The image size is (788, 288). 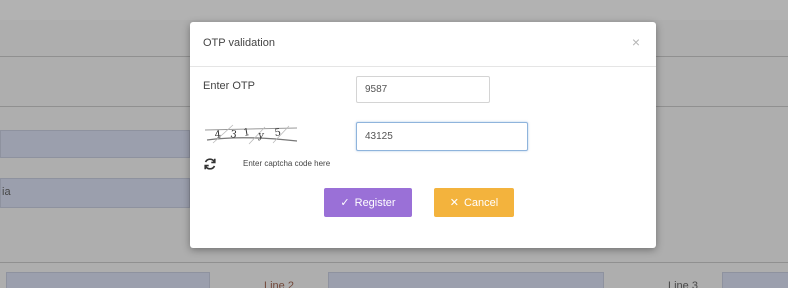 I want to click on captcha-image: 4 3 1 y 5, so click(x=251, y=134).